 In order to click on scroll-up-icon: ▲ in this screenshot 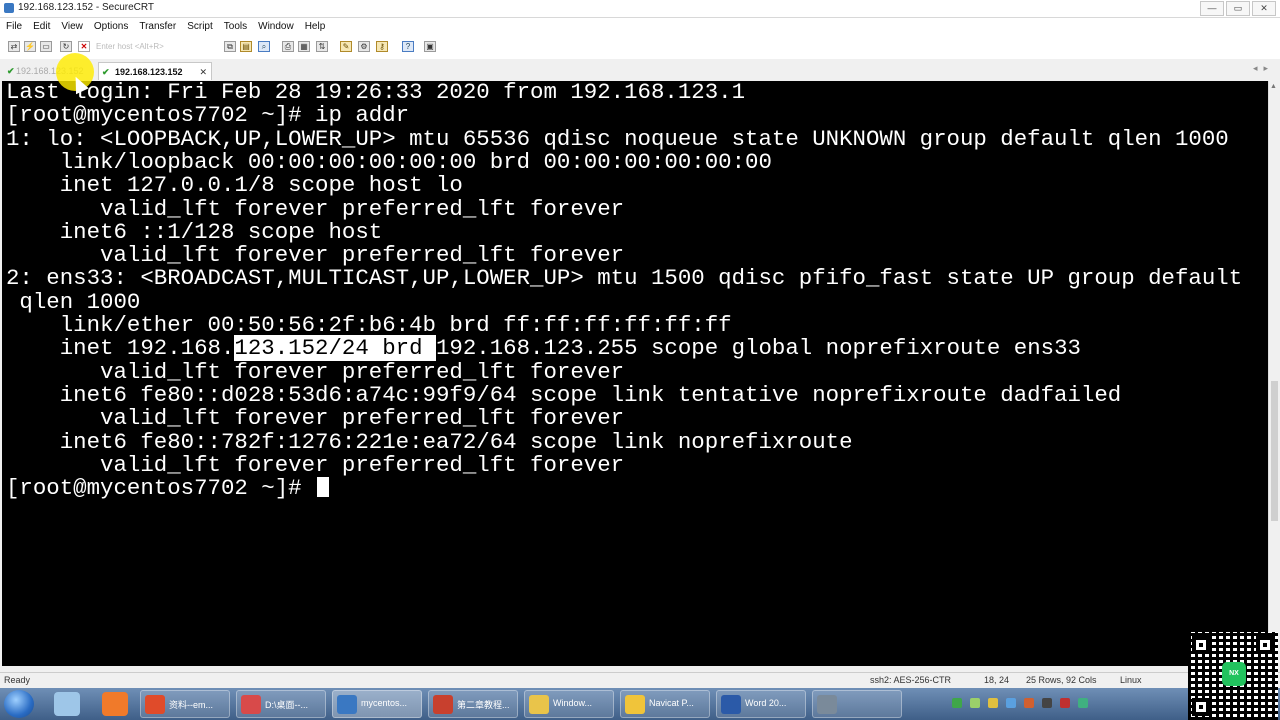, I will do `click(1273, 86)`.